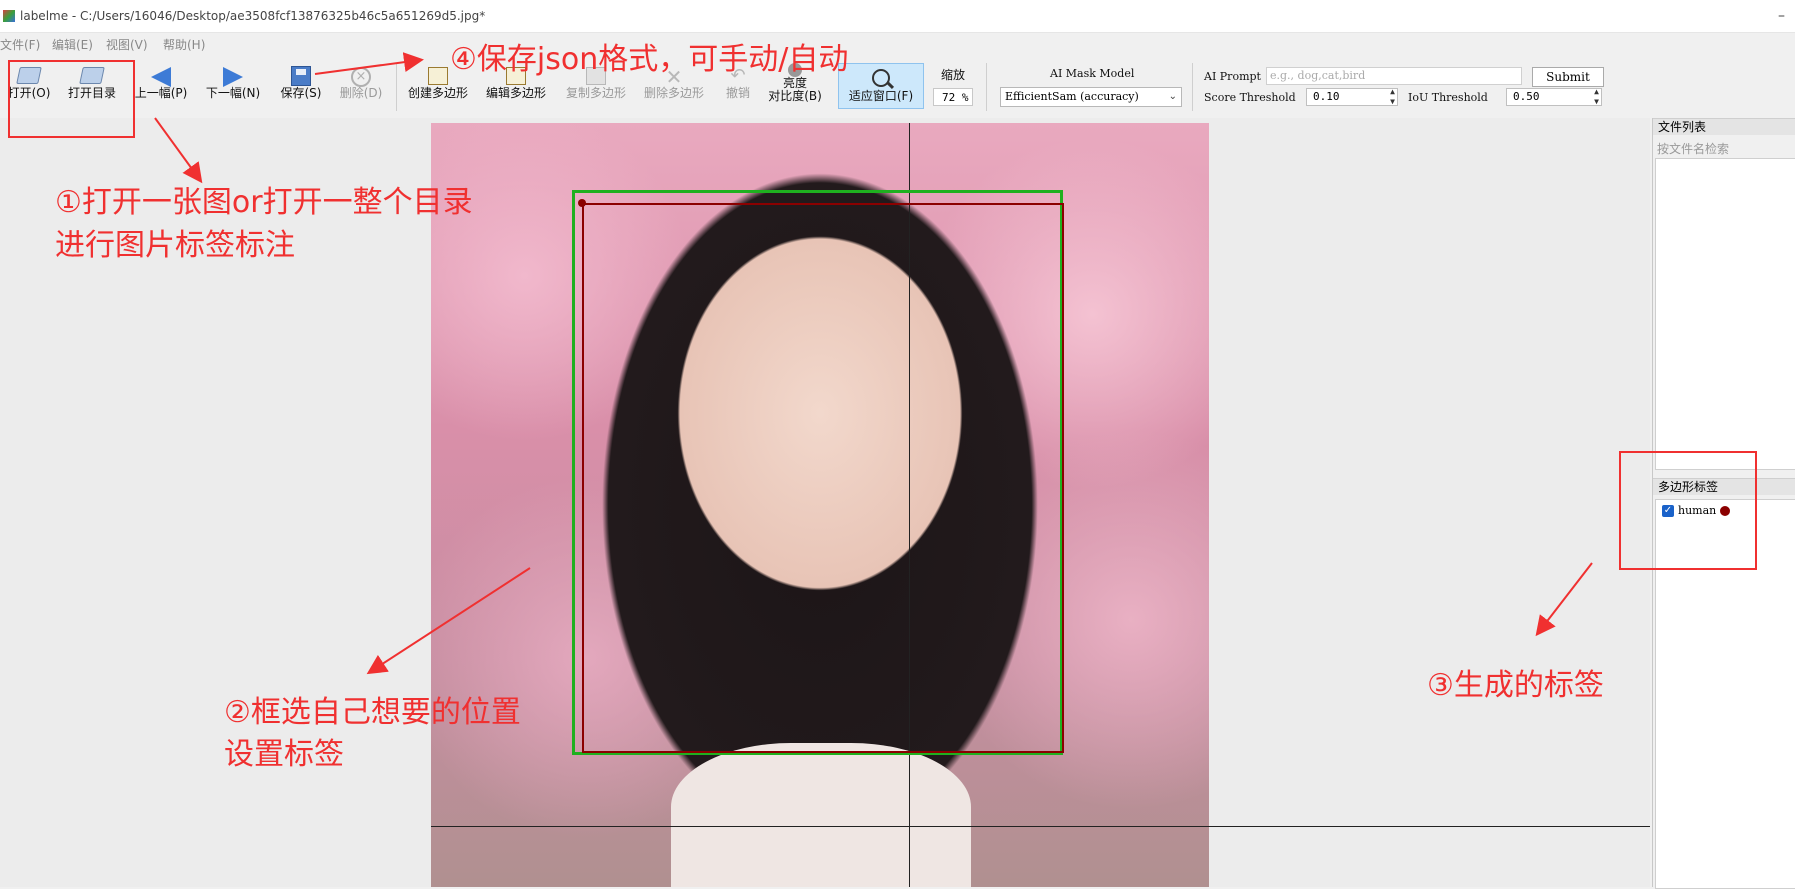 The image size is (1795, 889). I want to click on arrow-step4, so click(369, 63).